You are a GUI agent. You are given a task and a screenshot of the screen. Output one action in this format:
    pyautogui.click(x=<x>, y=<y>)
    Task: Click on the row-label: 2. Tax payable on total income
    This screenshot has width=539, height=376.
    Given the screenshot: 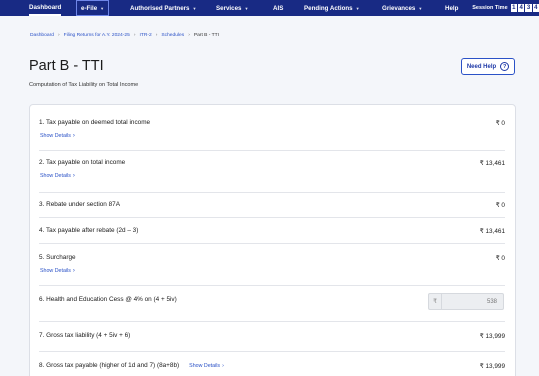 What is the action you would take?
    pyautogui.click(x=82, y=162)
    